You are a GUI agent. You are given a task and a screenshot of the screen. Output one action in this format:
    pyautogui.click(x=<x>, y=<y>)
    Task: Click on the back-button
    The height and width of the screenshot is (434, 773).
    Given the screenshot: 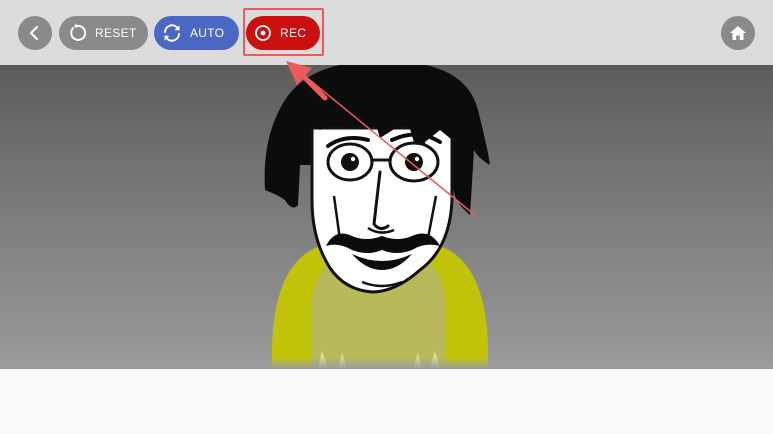 What is the action you would take?
    pyautogui.click(x=35, y=33)
    